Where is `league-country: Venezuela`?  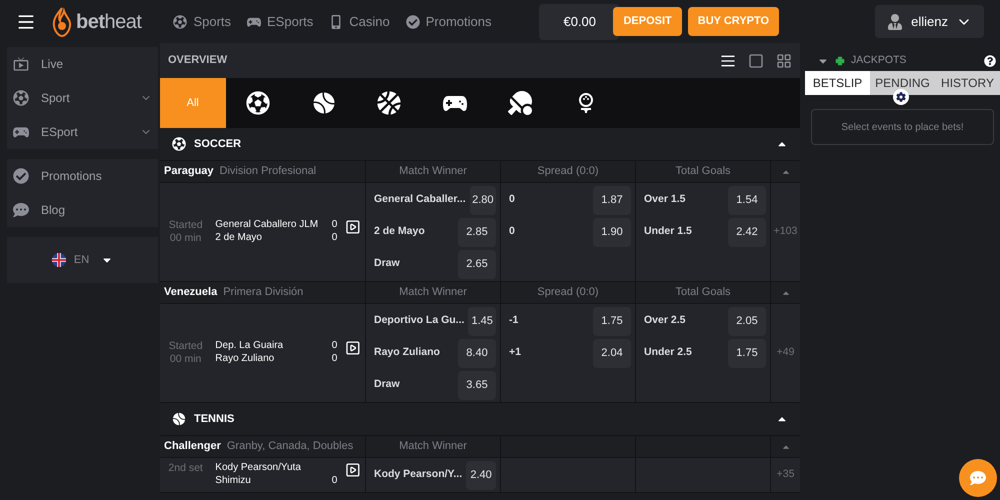
league-country: Venezuela is located at coordinates (191, 292).